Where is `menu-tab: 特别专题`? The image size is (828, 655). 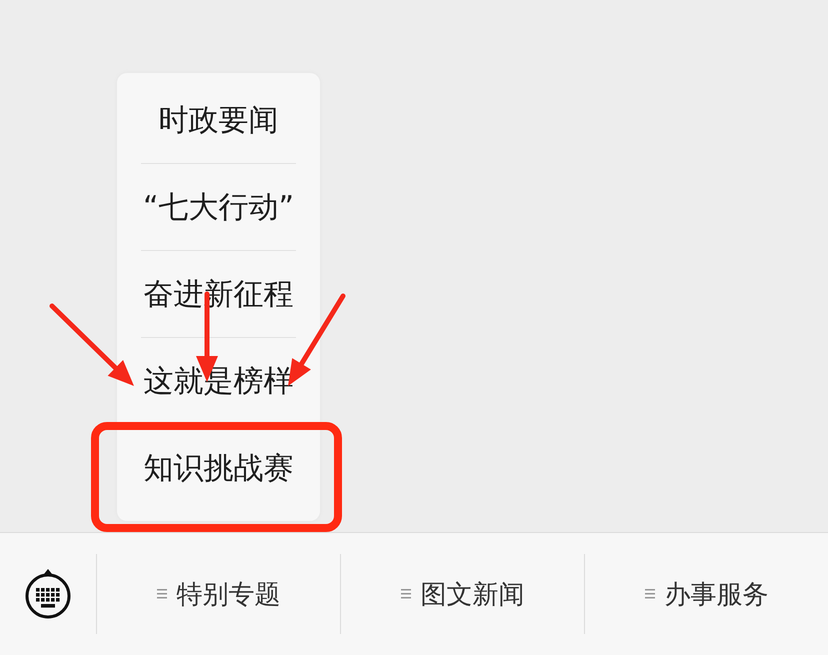 menu-tab: 特别专题 is located at coordinates (218, 594).